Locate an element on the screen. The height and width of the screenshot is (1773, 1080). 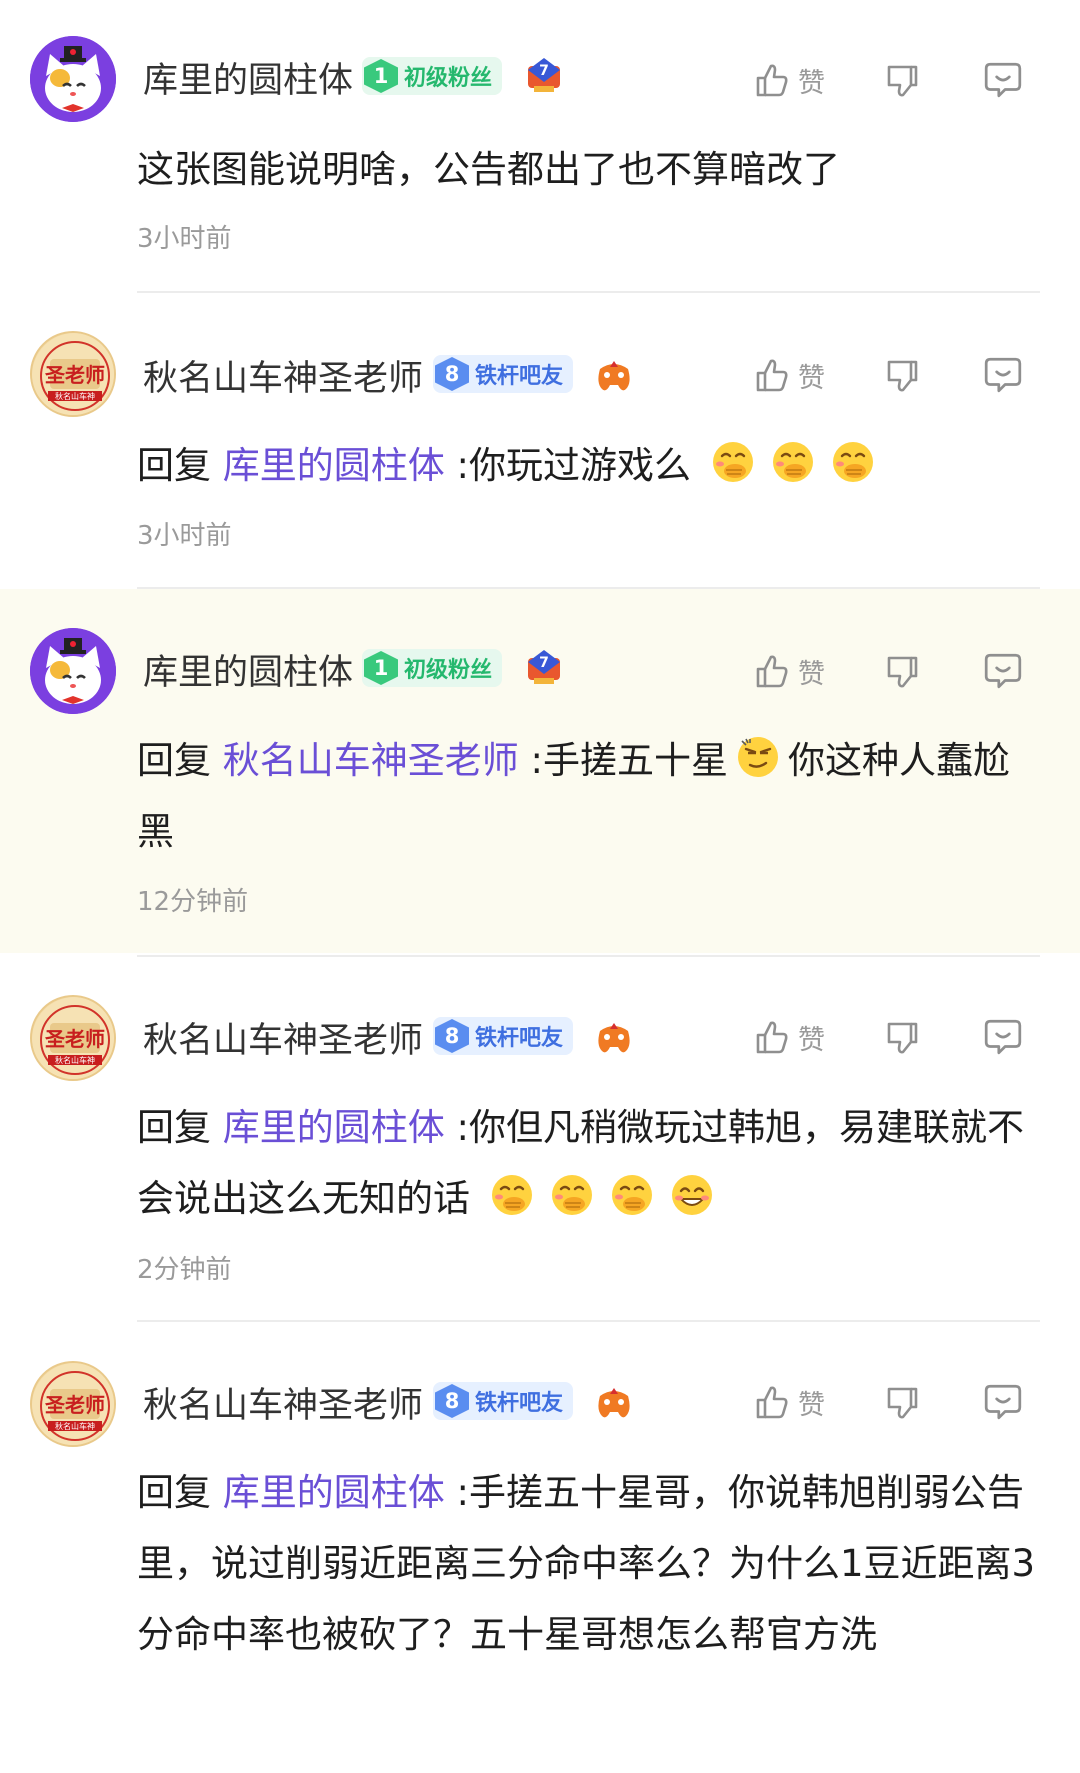
timestamp: 2分钟前 is located at coordinates (184, 1270).